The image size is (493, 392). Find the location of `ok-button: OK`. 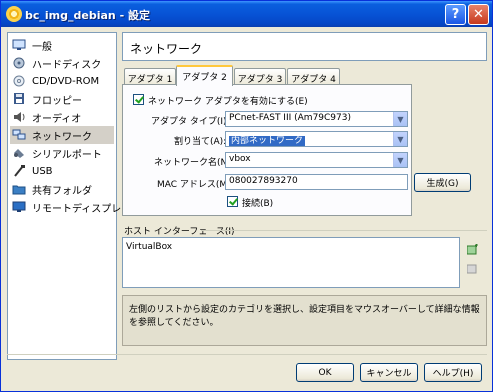

ok-button: OK is located at coordinates (325, 372).